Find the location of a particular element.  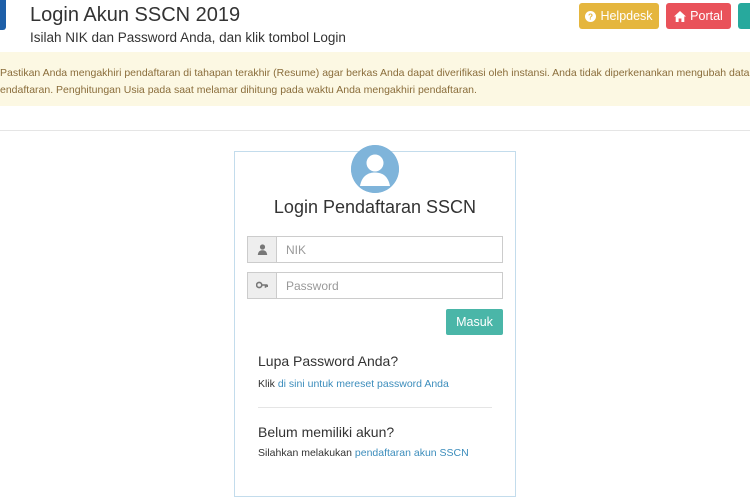

nik-input is located at coordinates (389, 249).